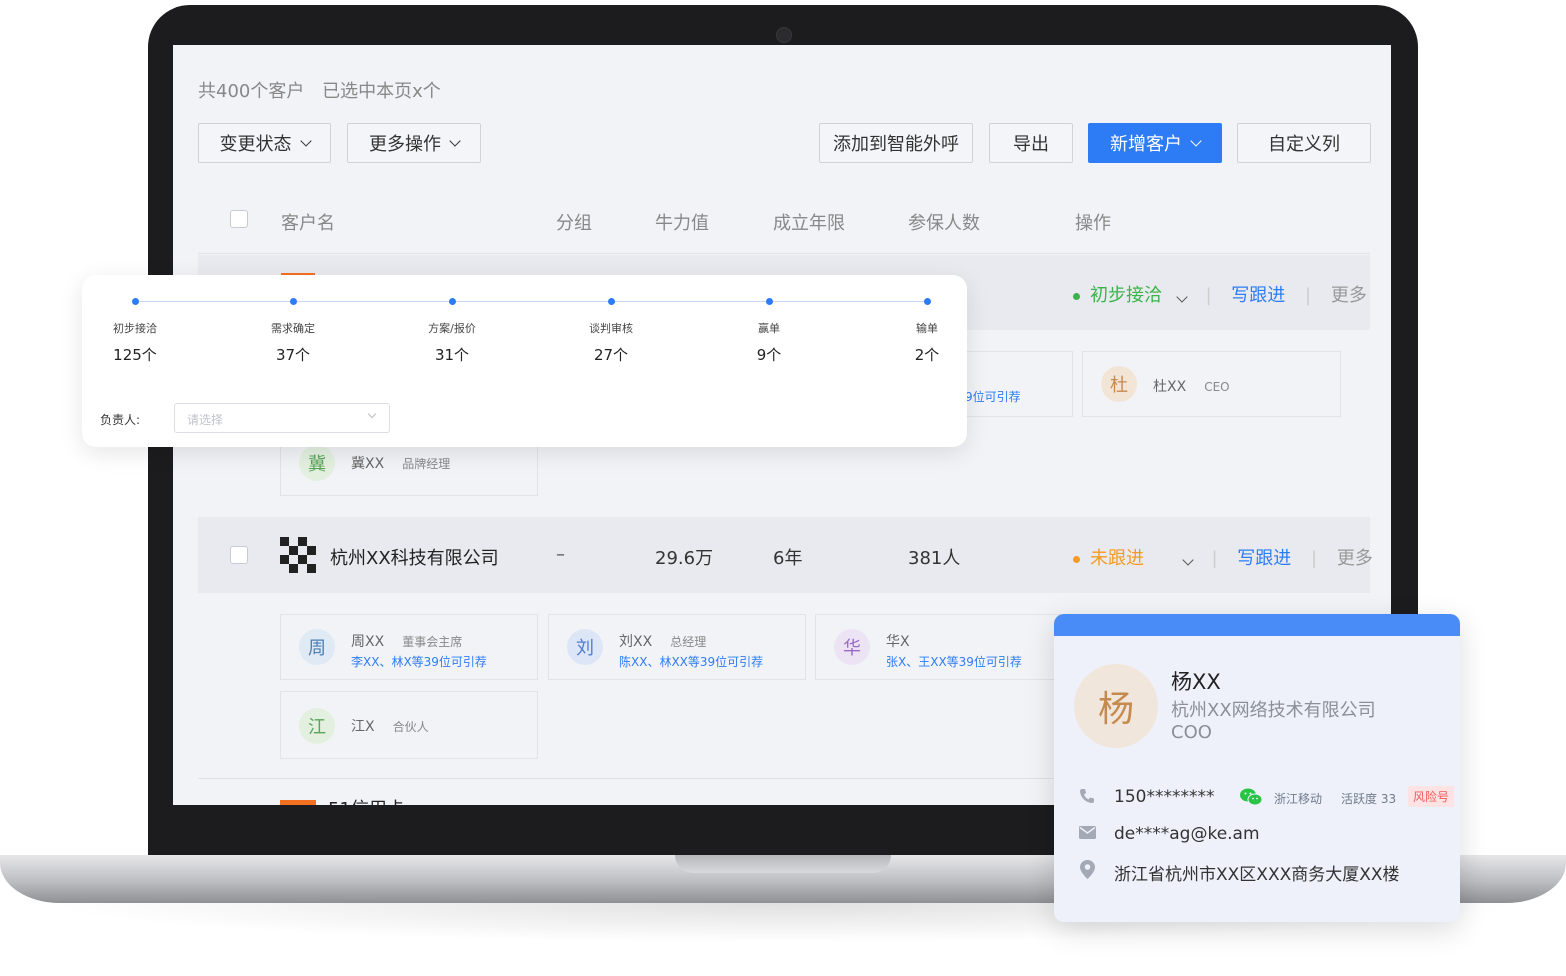  I want to click on contact-name-line: 冀XX 品牌经理, so click(400, 463).